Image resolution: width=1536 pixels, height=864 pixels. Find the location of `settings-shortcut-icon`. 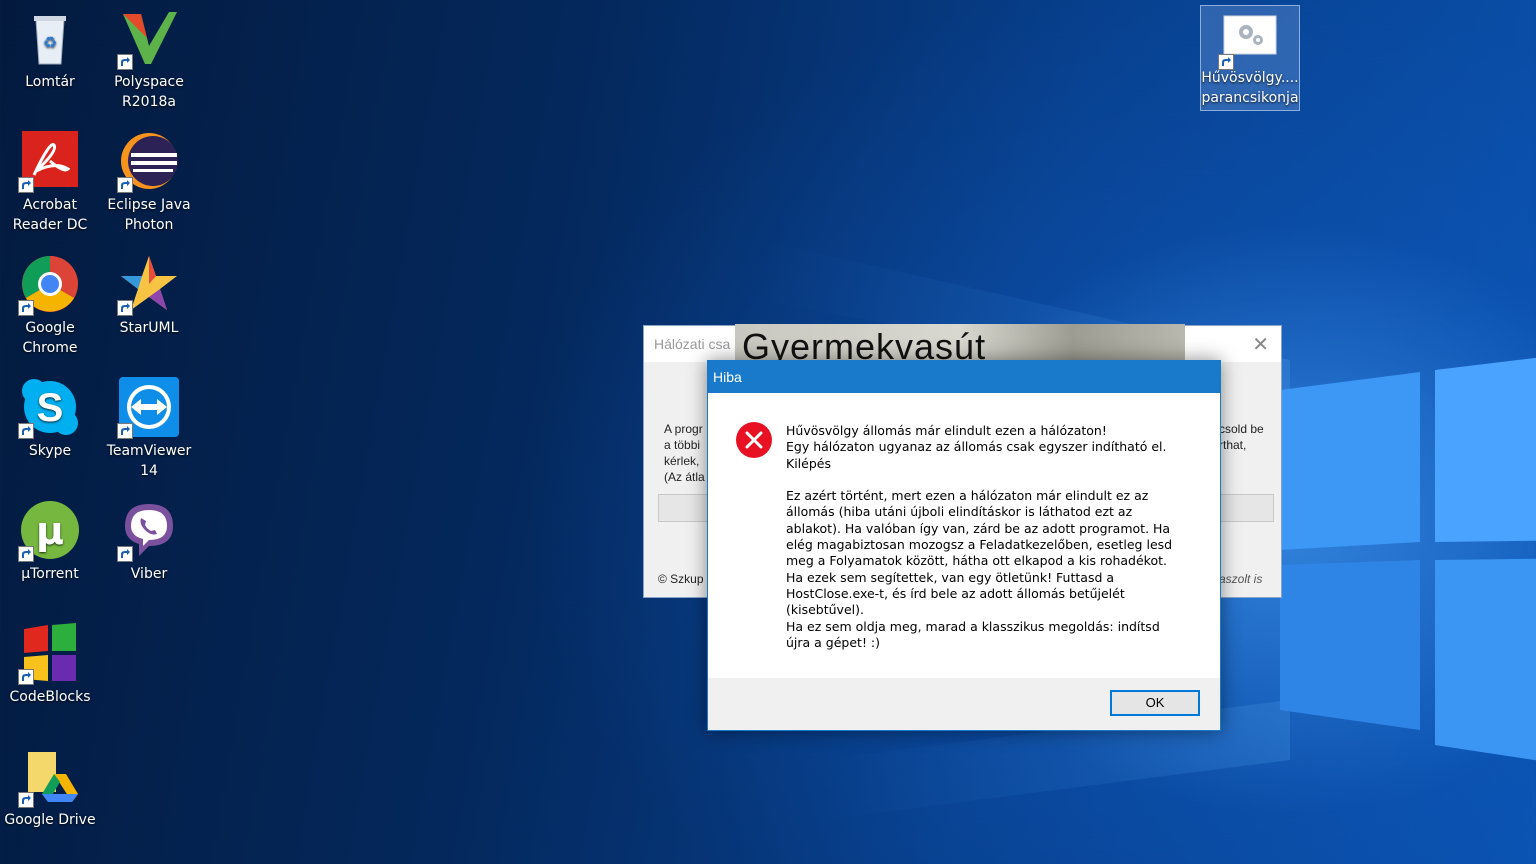

settings-shortcut-icon is located at coordinates (1249, 44).